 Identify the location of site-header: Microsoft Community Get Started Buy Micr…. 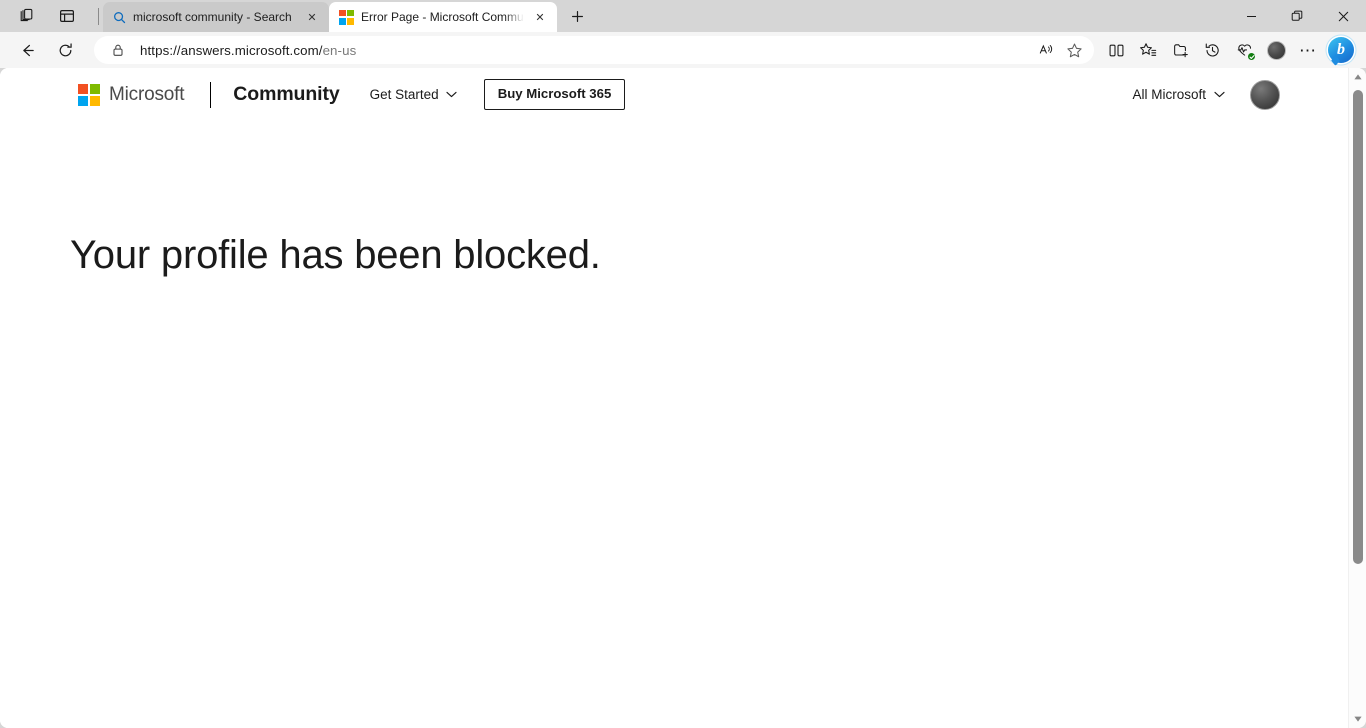
(674, 94).